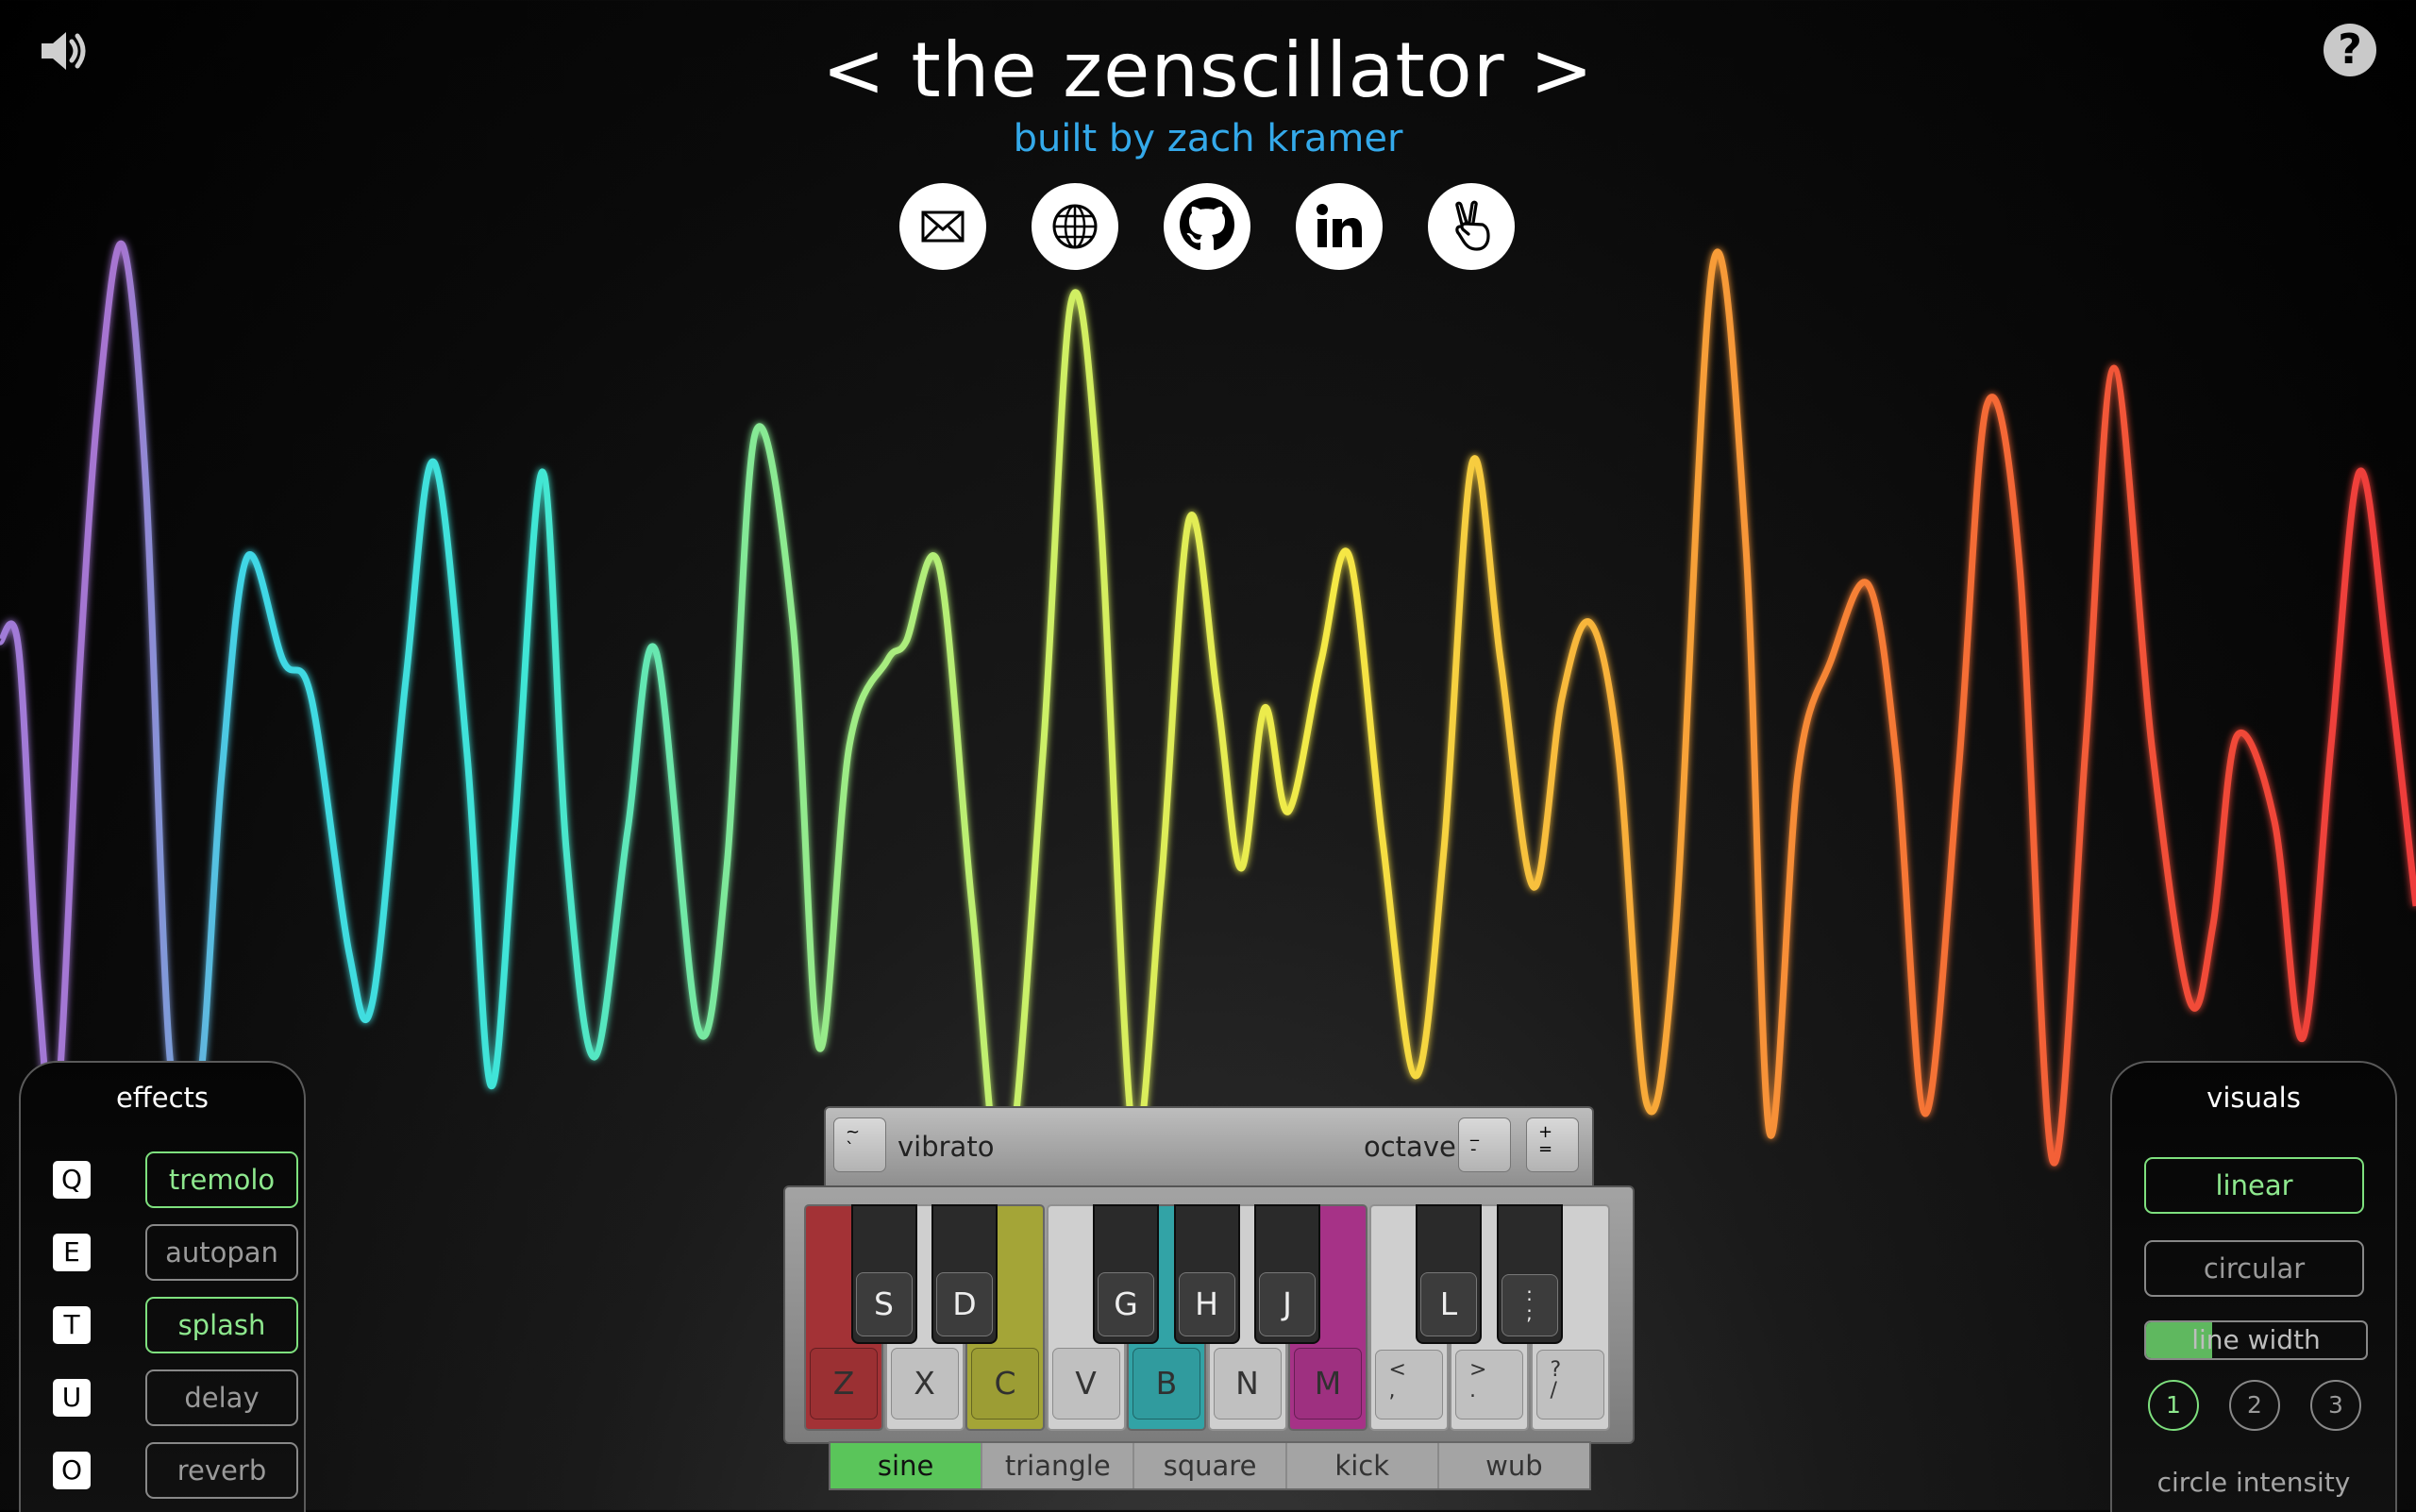 The image size is (2416, 1512). I want to click on github-icon, so click(1207, 226).